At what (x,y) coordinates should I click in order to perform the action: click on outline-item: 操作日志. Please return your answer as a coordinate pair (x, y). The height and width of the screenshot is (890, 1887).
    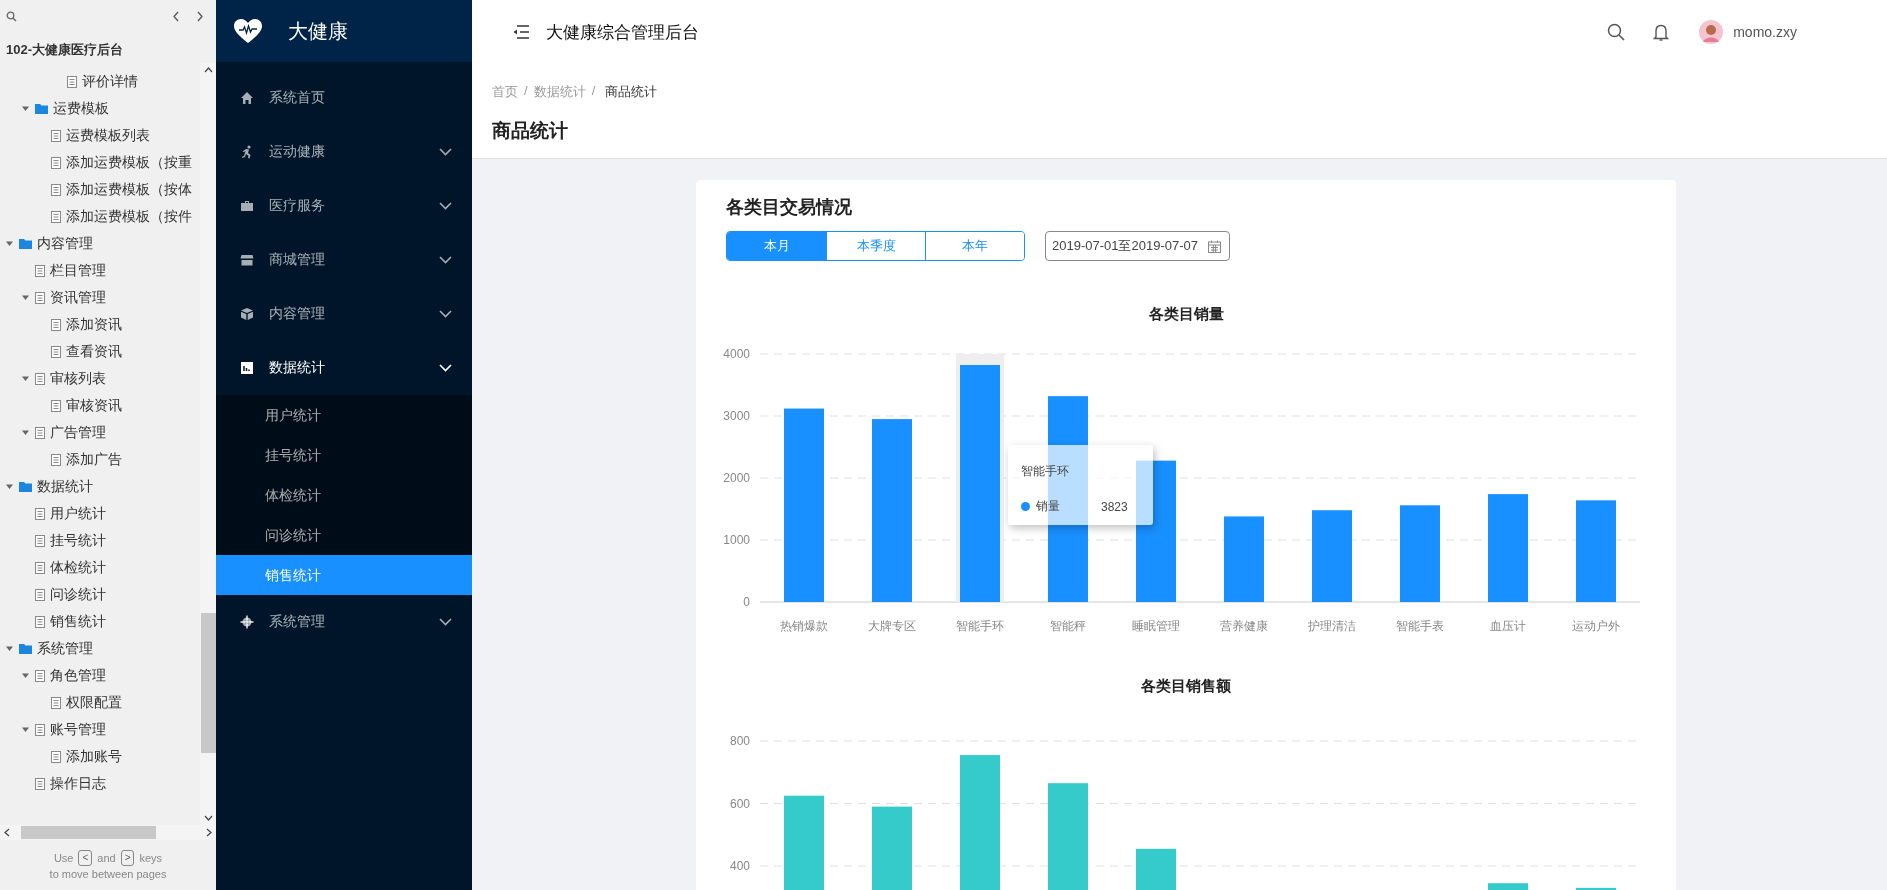
    Looking at the image, I should click on (78, 783).